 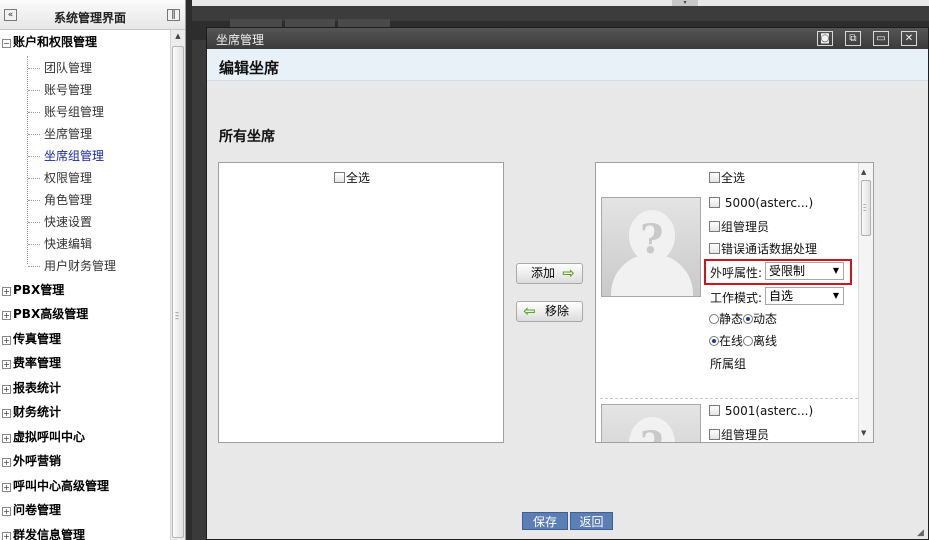 What do you see at coordinates (68, 178) in the screenshot?
I see `sidebar-item: 权限管理` at bounding box center [68, 178].